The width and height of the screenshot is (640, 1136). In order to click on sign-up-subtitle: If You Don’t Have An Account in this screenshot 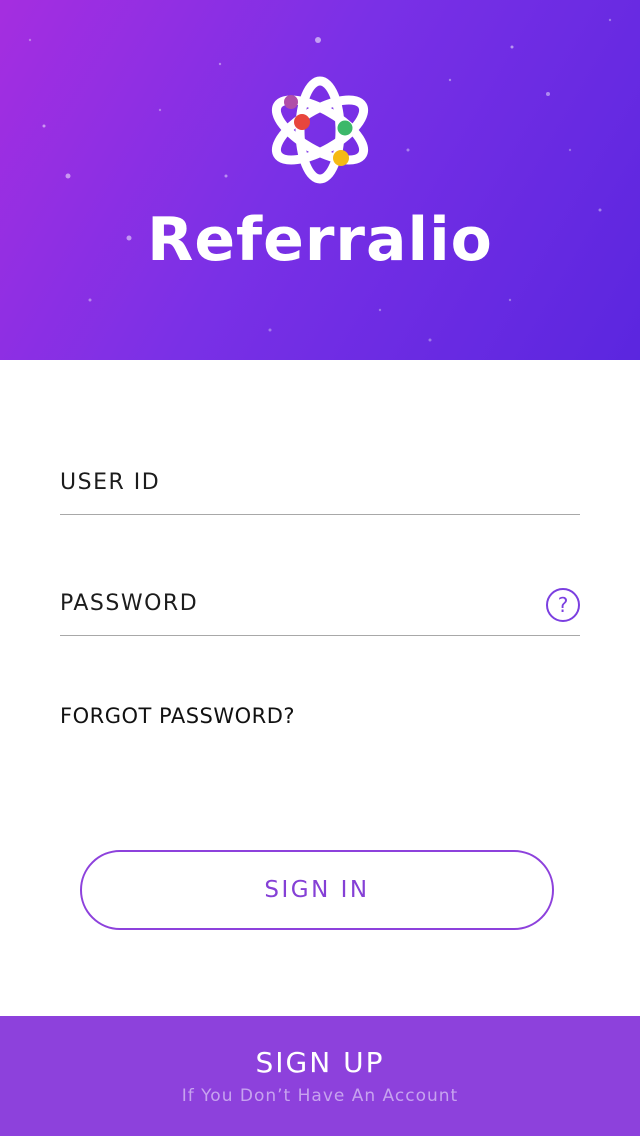, I will do `click(320, 1096)`.